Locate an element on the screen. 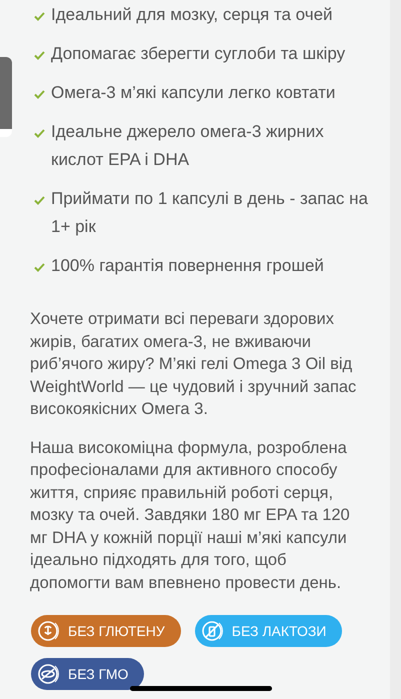 The image size is (401, 699). benefit-text: Ідеальне джерело омега-3 жирних кислот EPA і DHA is located at coordinates (188, 146).